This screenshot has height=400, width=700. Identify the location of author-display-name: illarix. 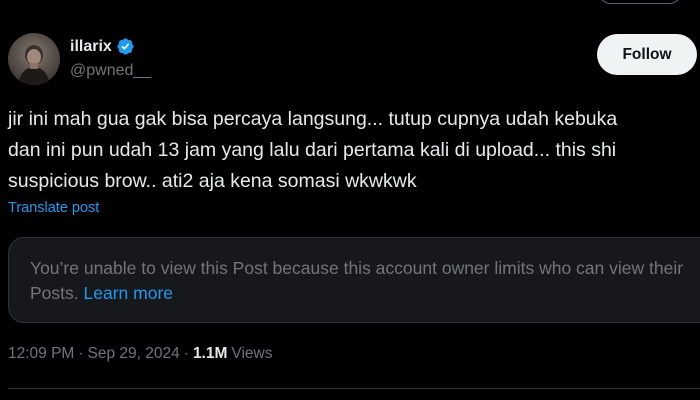
(91, 47).